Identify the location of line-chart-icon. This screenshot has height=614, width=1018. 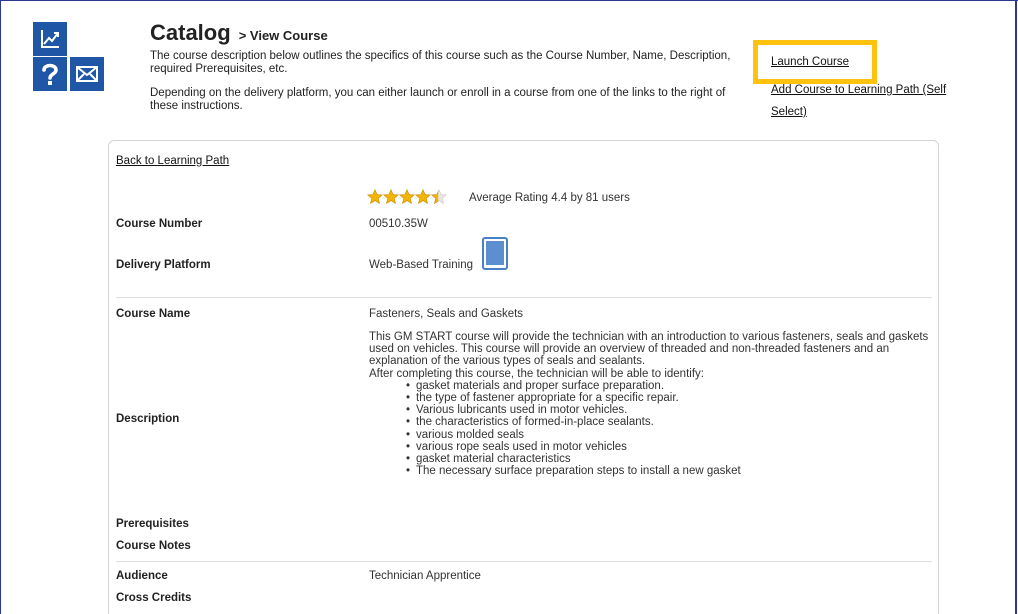
(50, 39).